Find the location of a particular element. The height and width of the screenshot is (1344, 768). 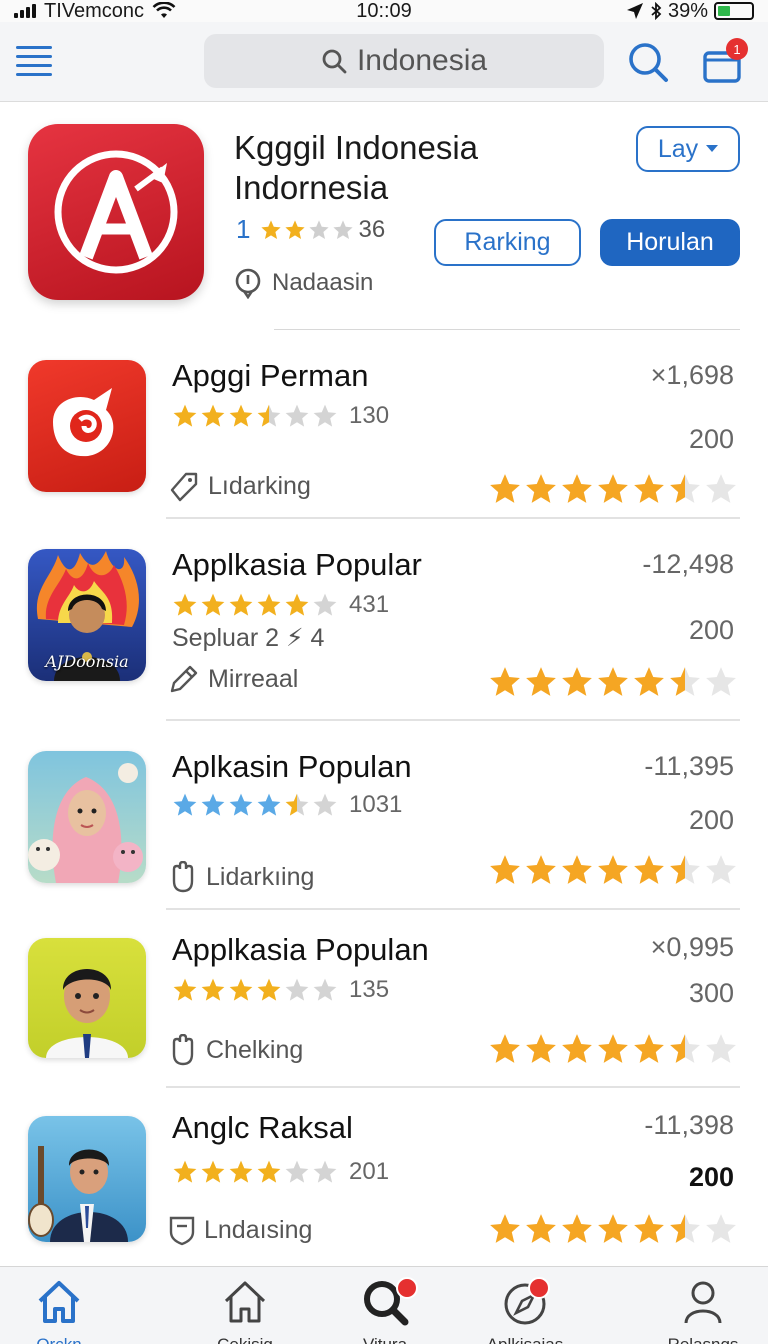

nav-label: Vitura is located at coordinates (385, 1339).